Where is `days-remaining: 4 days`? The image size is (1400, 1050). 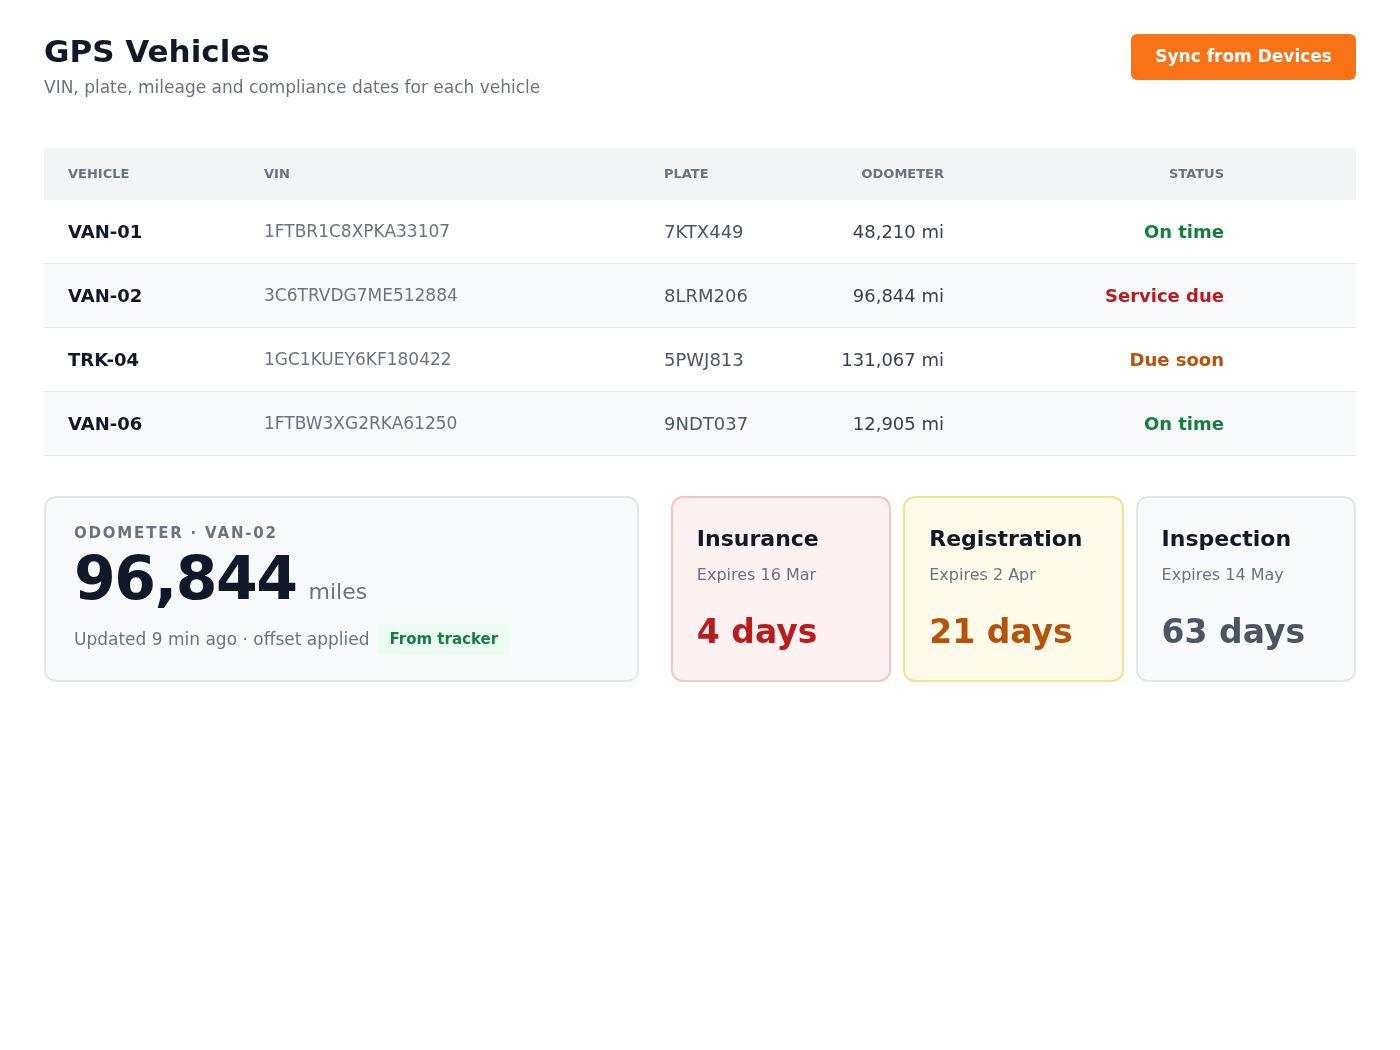
days-remaining: 4 days is located at coordinates (757, 631).